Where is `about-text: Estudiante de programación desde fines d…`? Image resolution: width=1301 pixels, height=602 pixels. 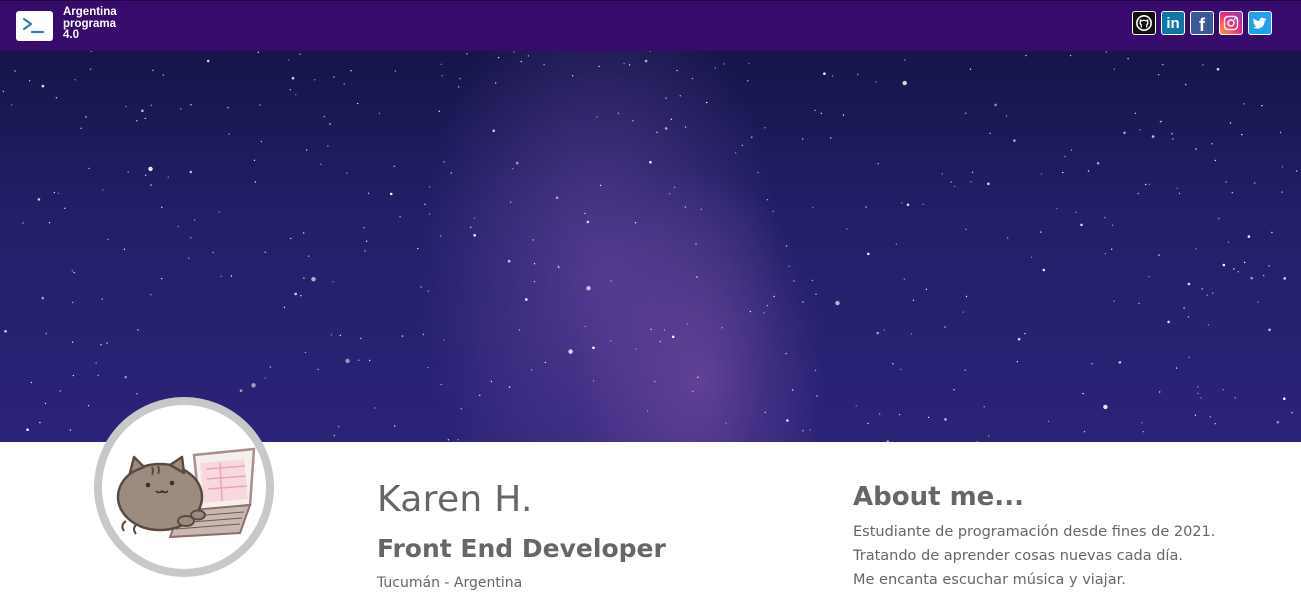 about-text: Estudiante de programación desde fines d… is located at coordinates (1034, 556).